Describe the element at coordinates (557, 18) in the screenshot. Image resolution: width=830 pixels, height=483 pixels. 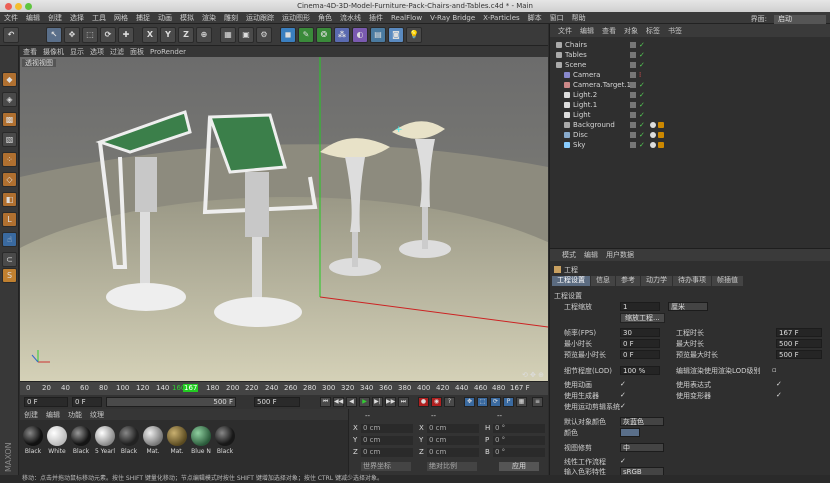
I see `menu-item: 窗口` at that location.